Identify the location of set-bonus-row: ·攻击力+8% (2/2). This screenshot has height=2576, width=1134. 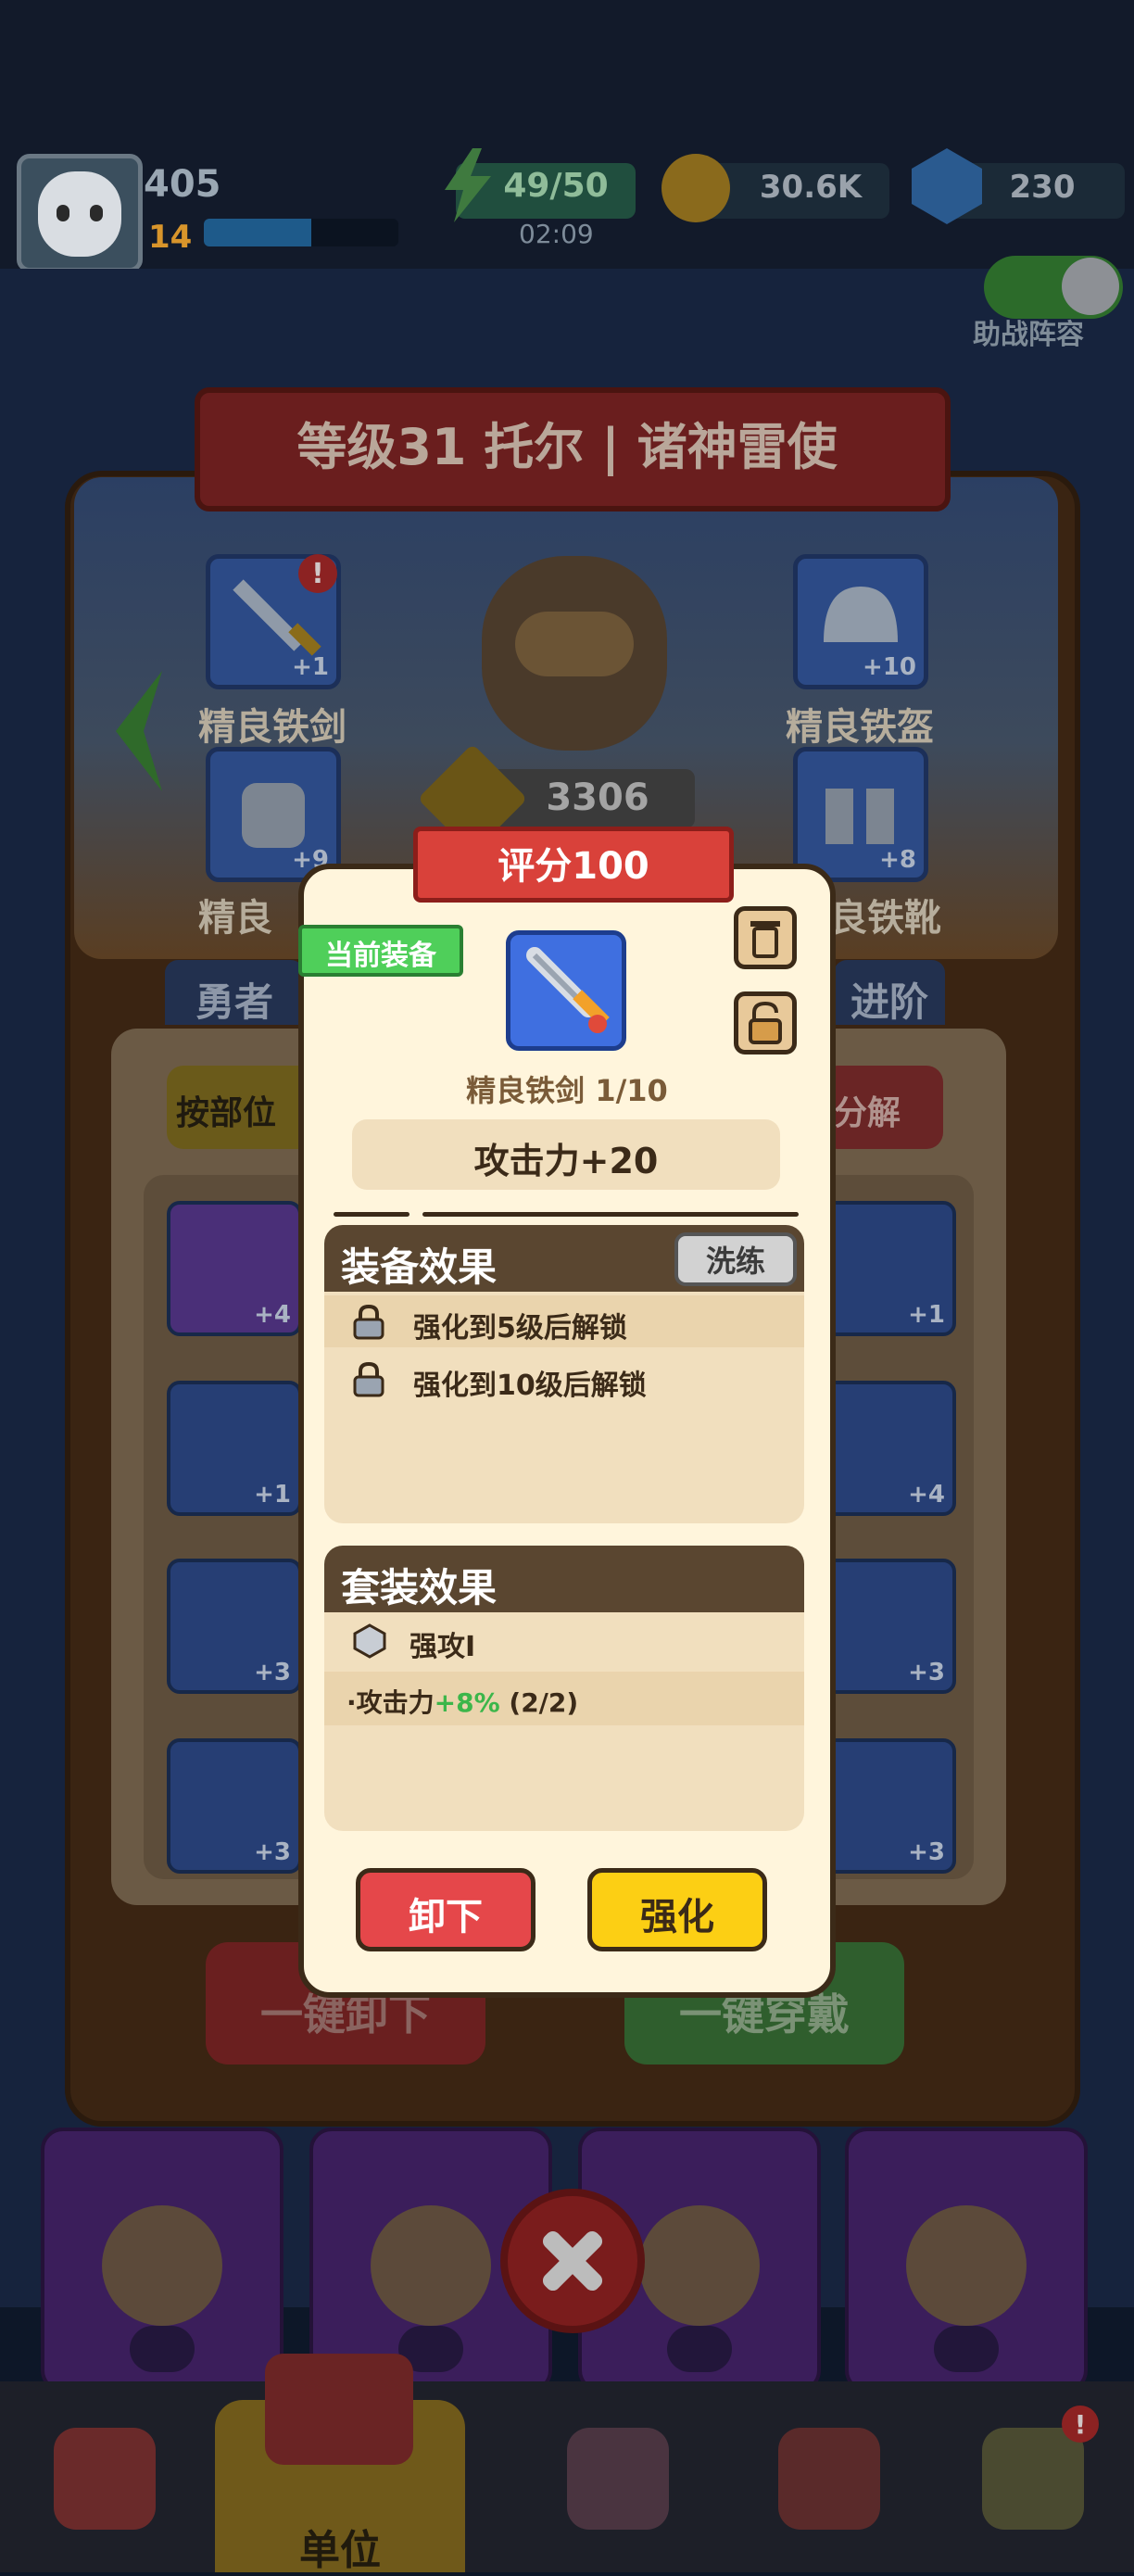
(564, 1699).